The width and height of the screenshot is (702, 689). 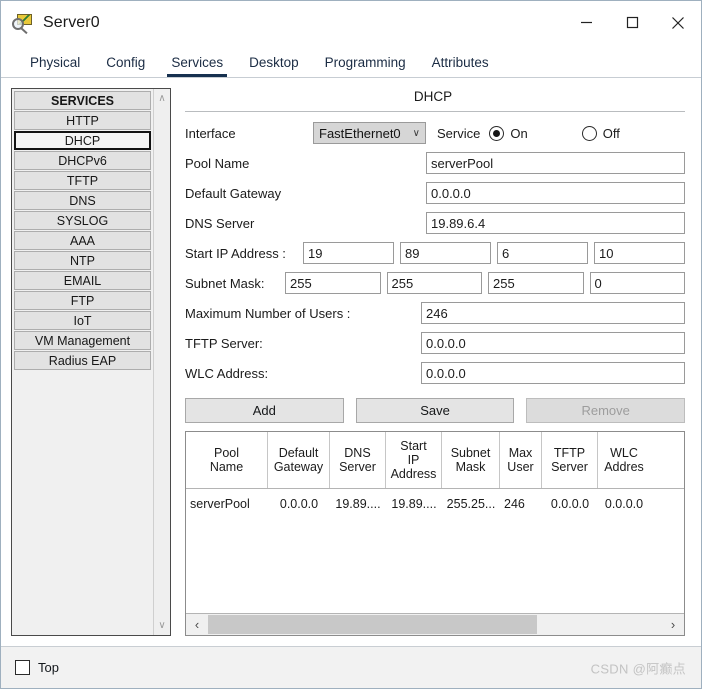 What do you see at coordinates (360, 133) in the screenshot?
I see `interface-select-value: FastEthernet0` at bounding box center [360, 133].